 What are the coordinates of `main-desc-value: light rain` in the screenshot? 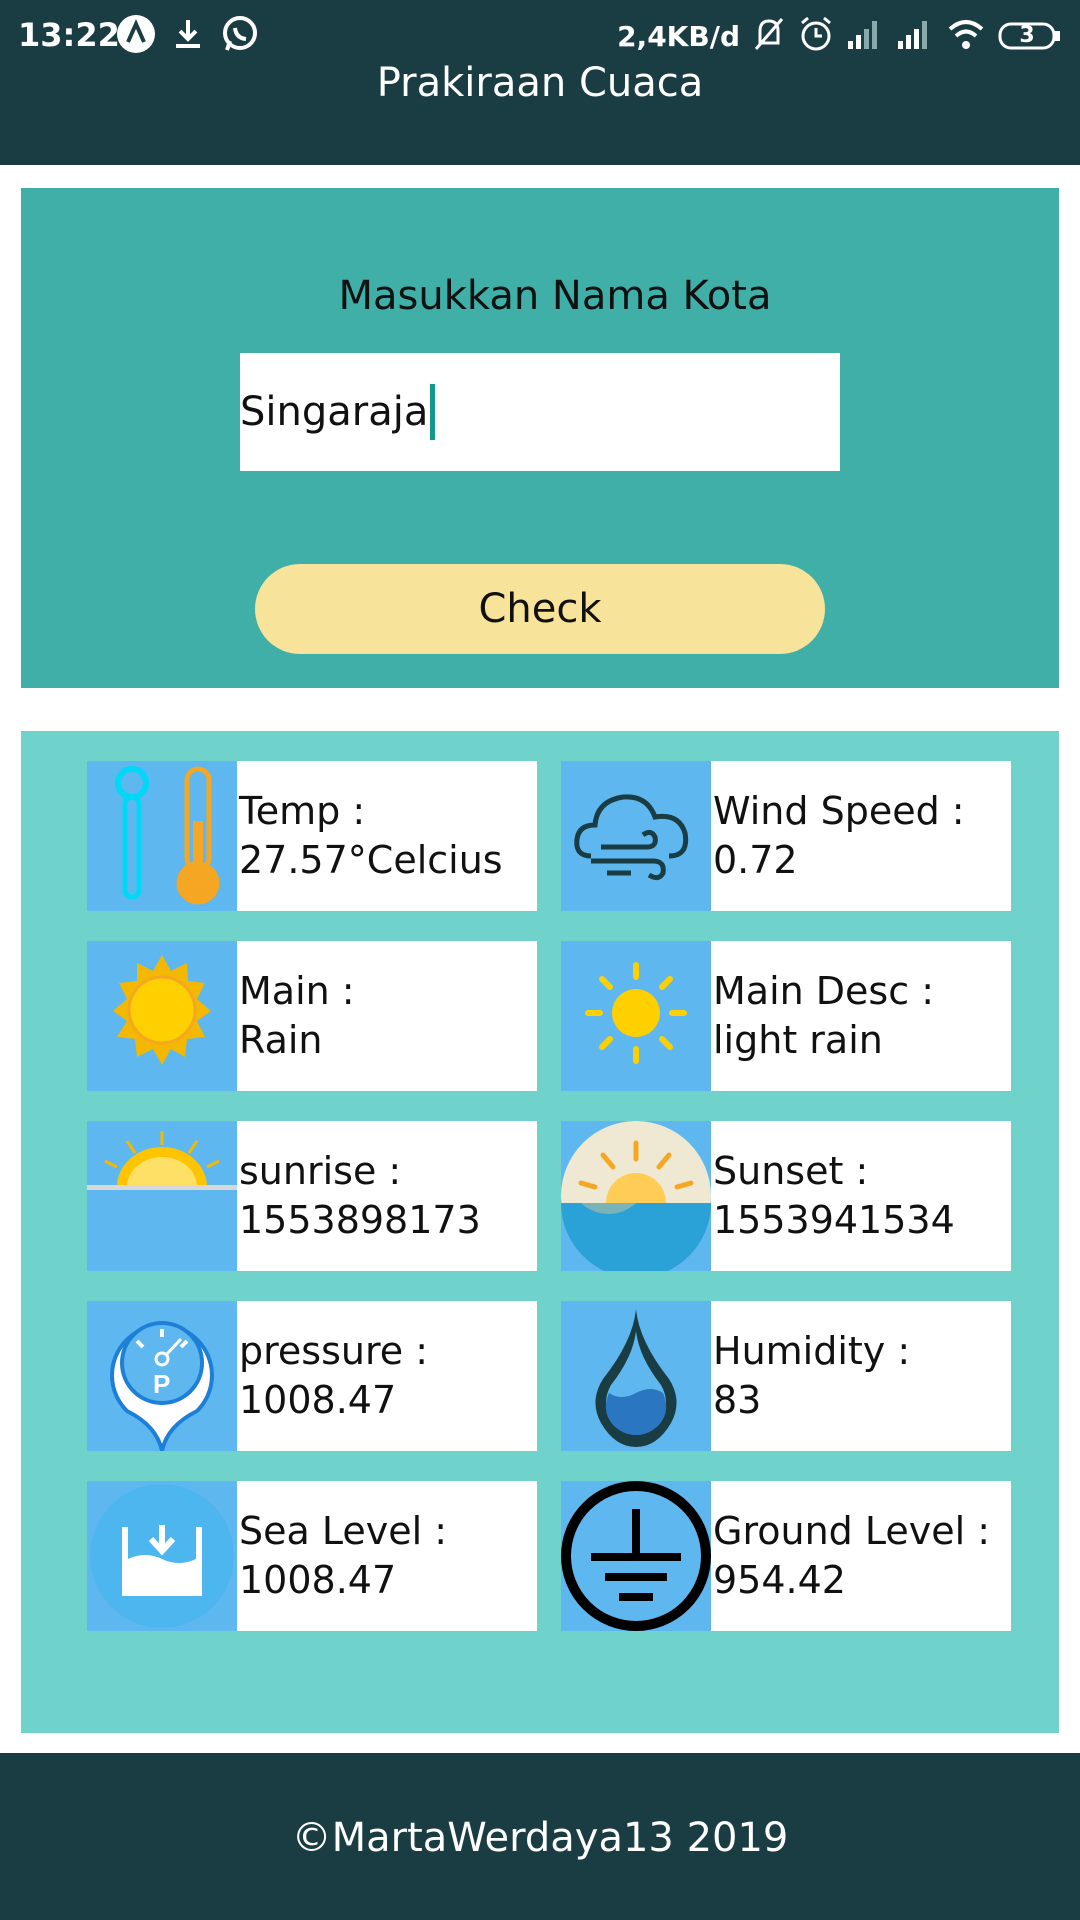 It's located at (798, 1040).